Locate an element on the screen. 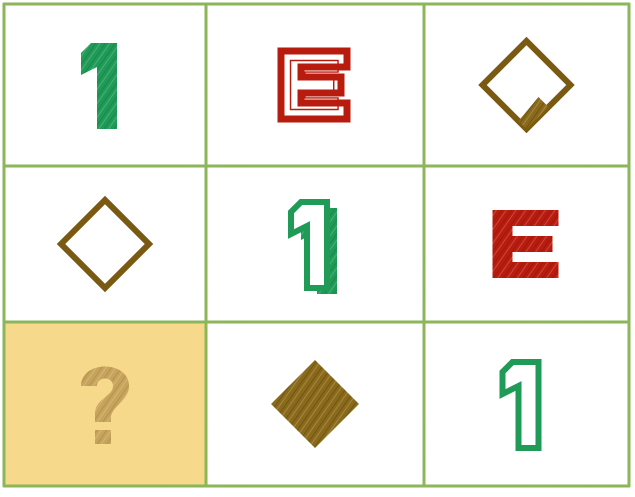 The height and width of the screenshot is (497, 635). letter-e-shape is located at coordinates (525, 244).